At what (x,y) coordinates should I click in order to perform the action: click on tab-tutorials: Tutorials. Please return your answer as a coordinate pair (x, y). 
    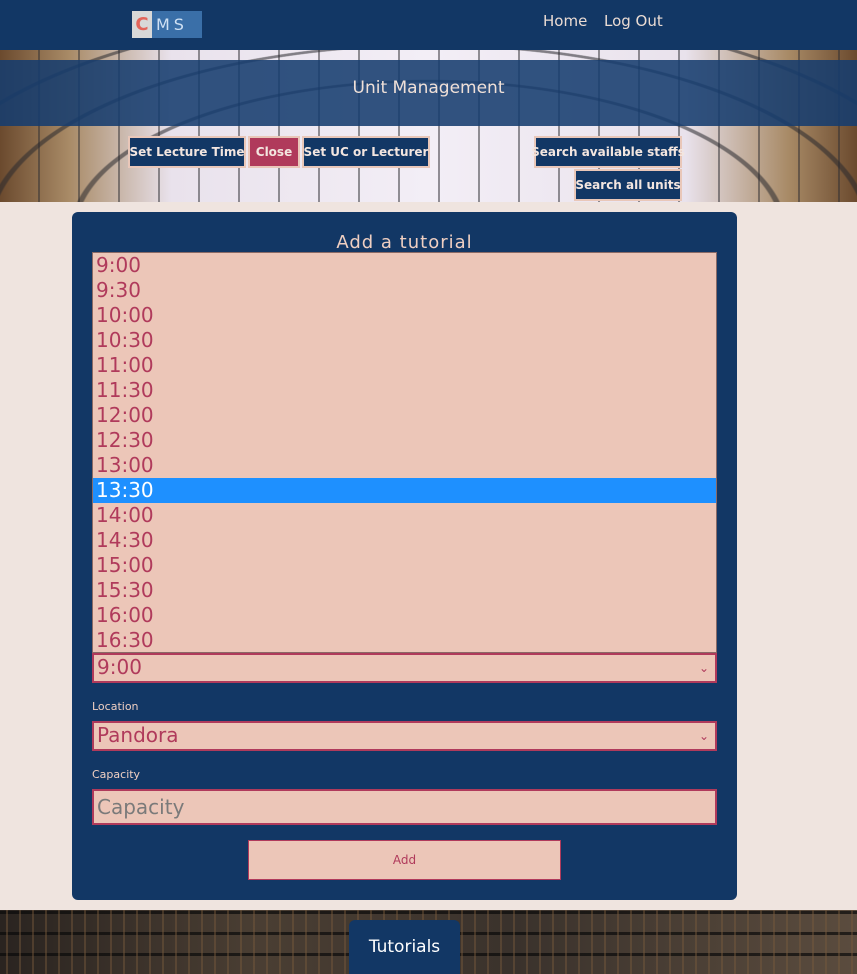
    Looking at the image, I should click on (404, 947).